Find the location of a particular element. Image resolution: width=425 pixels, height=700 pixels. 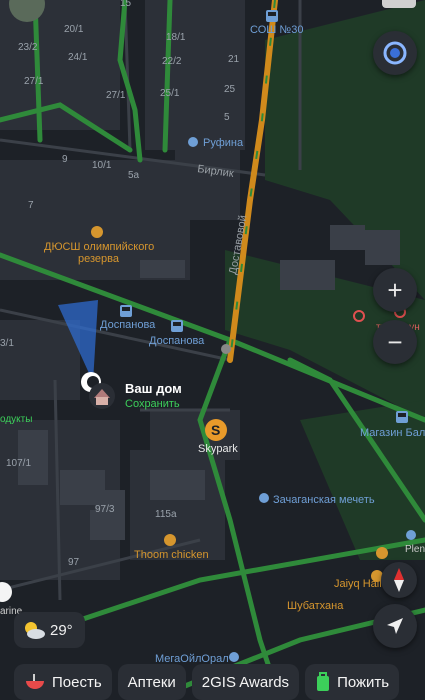

house-number: 18/1 is located at coordinates (176, 37).